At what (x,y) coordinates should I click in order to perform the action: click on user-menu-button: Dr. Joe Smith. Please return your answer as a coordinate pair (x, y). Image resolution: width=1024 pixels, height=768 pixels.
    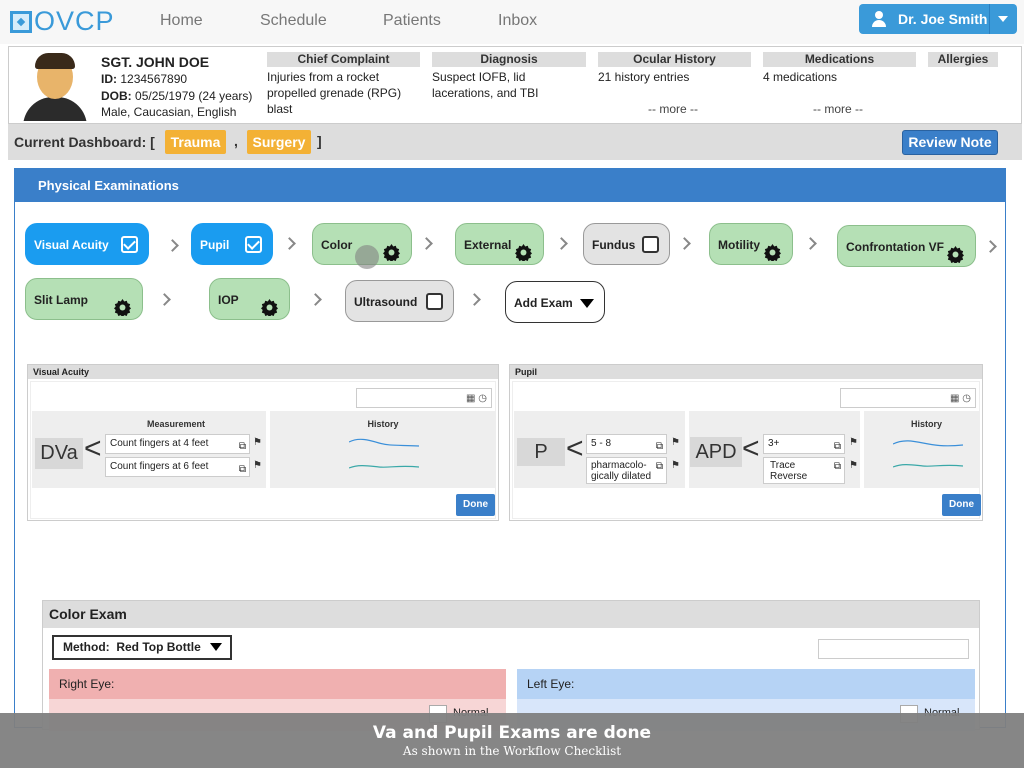
    Looking at the image, I should click on (938, 19).